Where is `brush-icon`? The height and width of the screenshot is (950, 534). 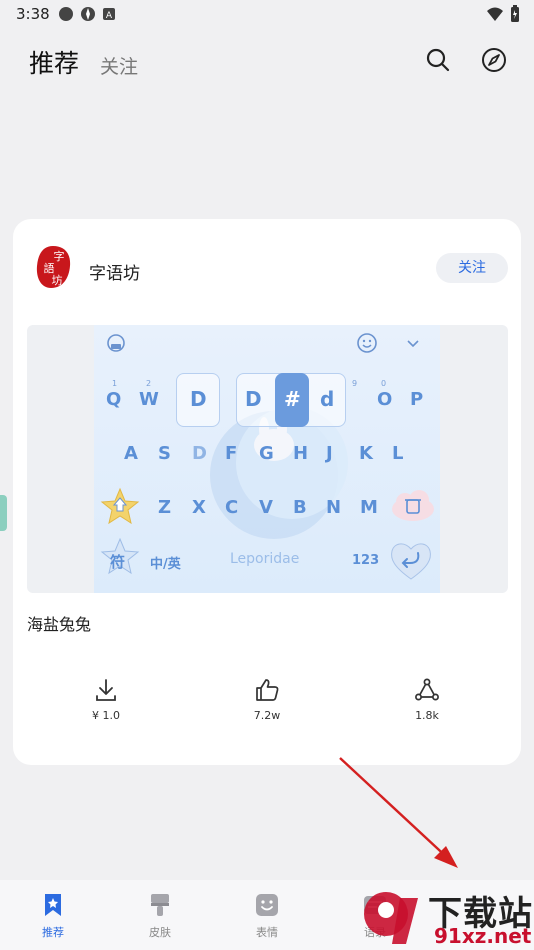
brush-icon is located at coordinates (160, 905).